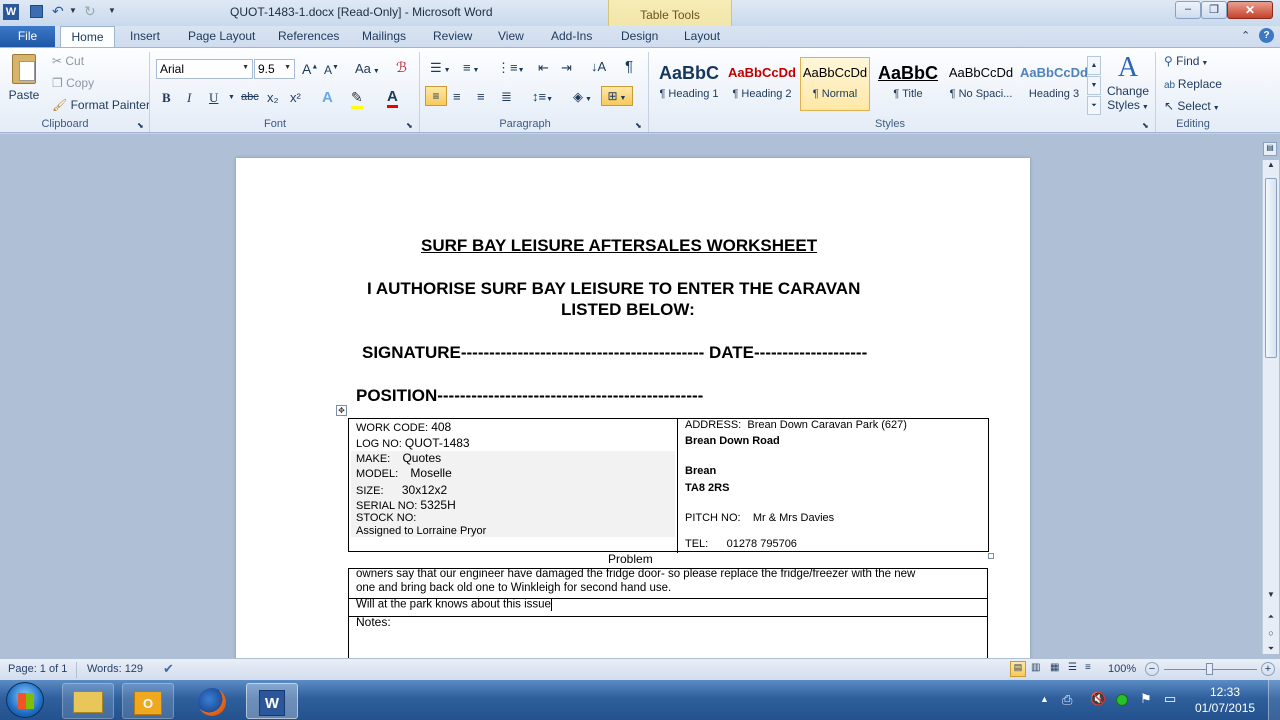  I want to click on restore-button: ❐, so click(1214, 10).